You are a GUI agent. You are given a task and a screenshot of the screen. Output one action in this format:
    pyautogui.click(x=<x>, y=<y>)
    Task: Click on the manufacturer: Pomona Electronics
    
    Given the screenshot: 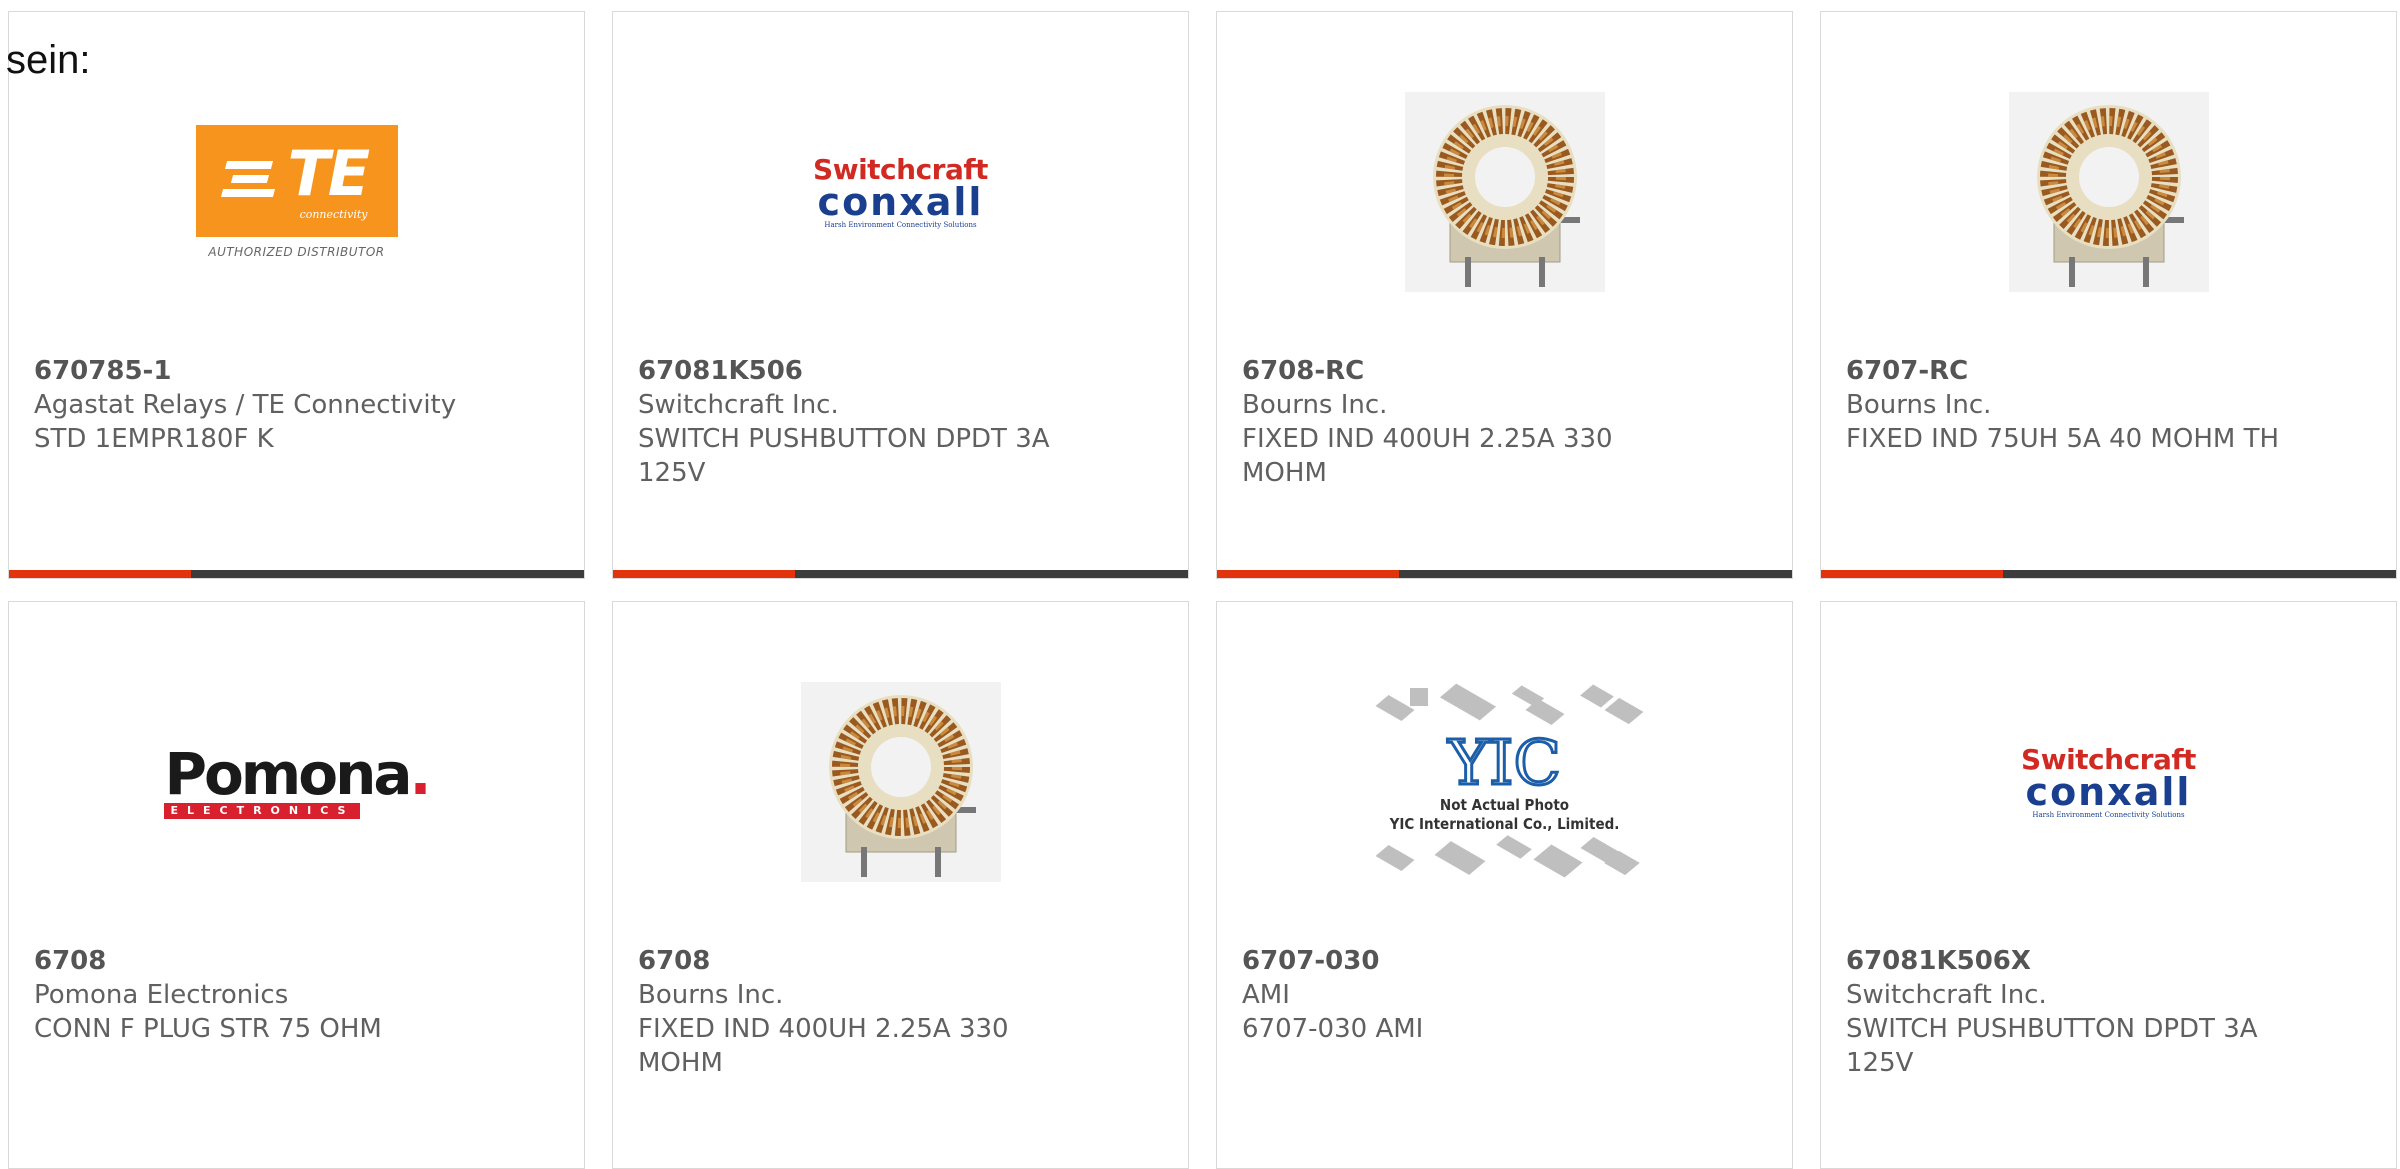 What is the action you would take?
    pyautogui.click(x=161, y=995)
    